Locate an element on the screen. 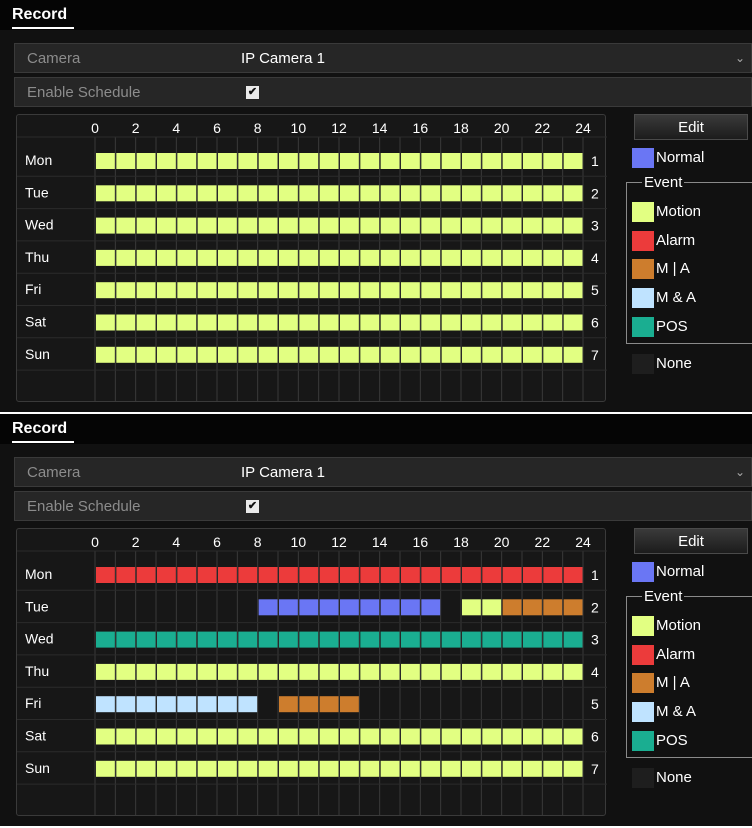  normal-swatch is located at coordinates (643, 572).